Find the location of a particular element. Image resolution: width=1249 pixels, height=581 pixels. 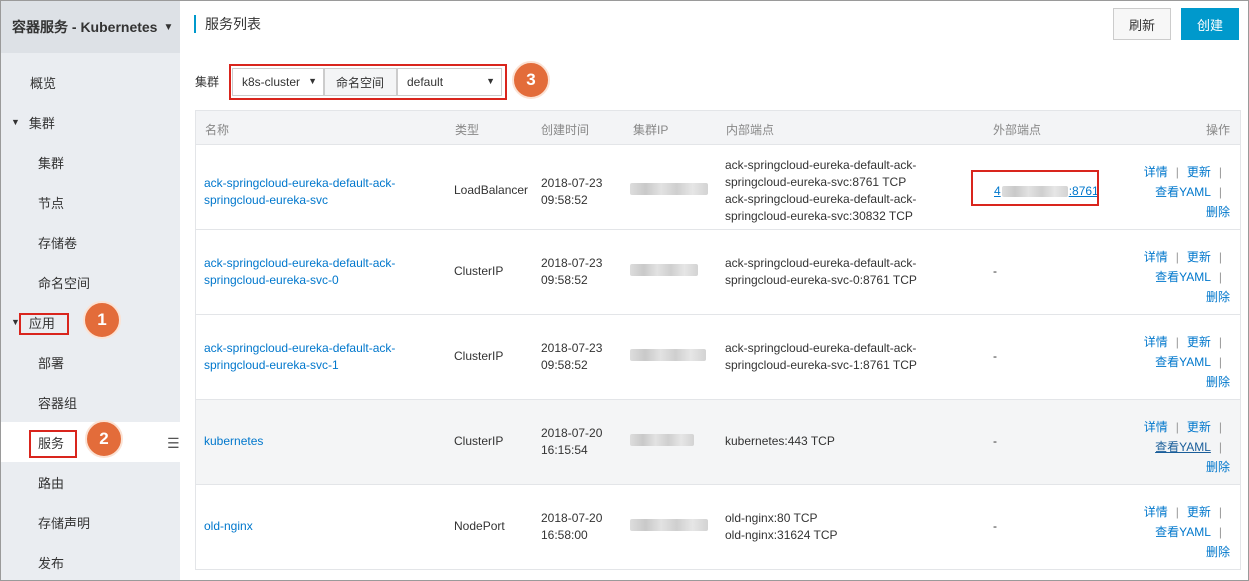

created-date: 2018-07-23 is located at coordinates (572, 263).